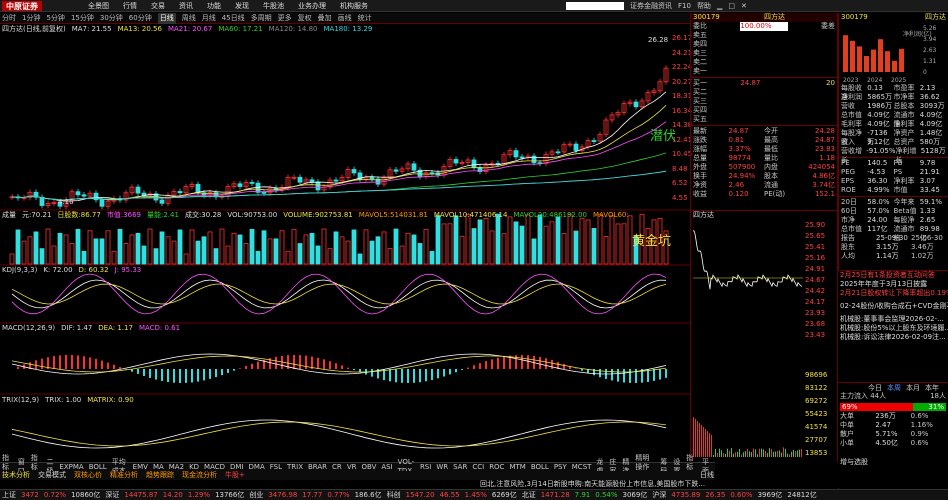 The height and width of the screenshot is (500, 948). I want to click on stat-value: 0.120, so click(747, 194).